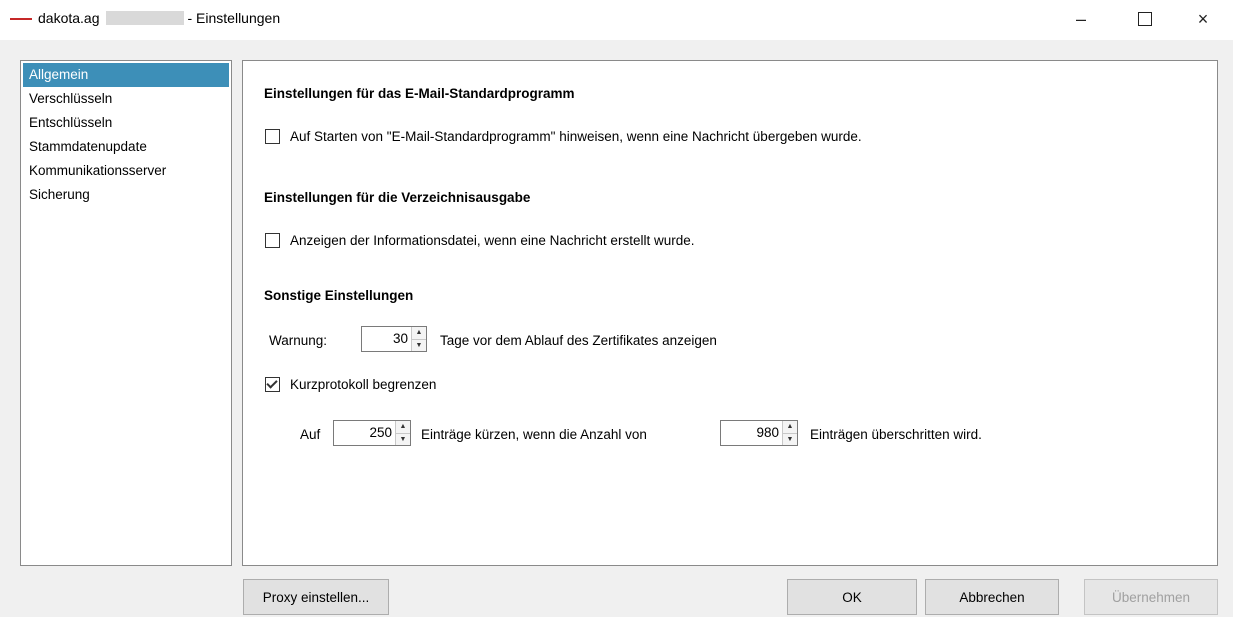 The height and width of the screenshot is (617, 1233). I want to click on truncate-entries-value: 250, so click(364, 433).